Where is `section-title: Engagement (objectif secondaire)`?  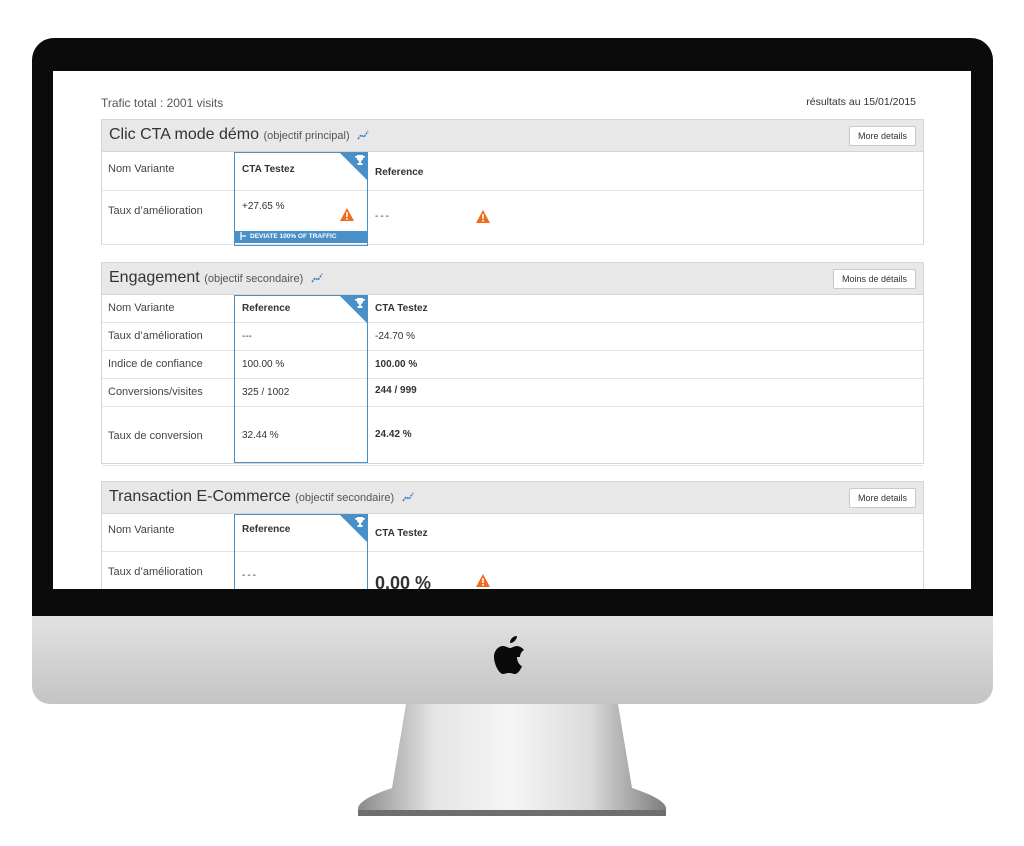
section-title: Engagement (objectif secondaire) is located at coordinates (216, 278).